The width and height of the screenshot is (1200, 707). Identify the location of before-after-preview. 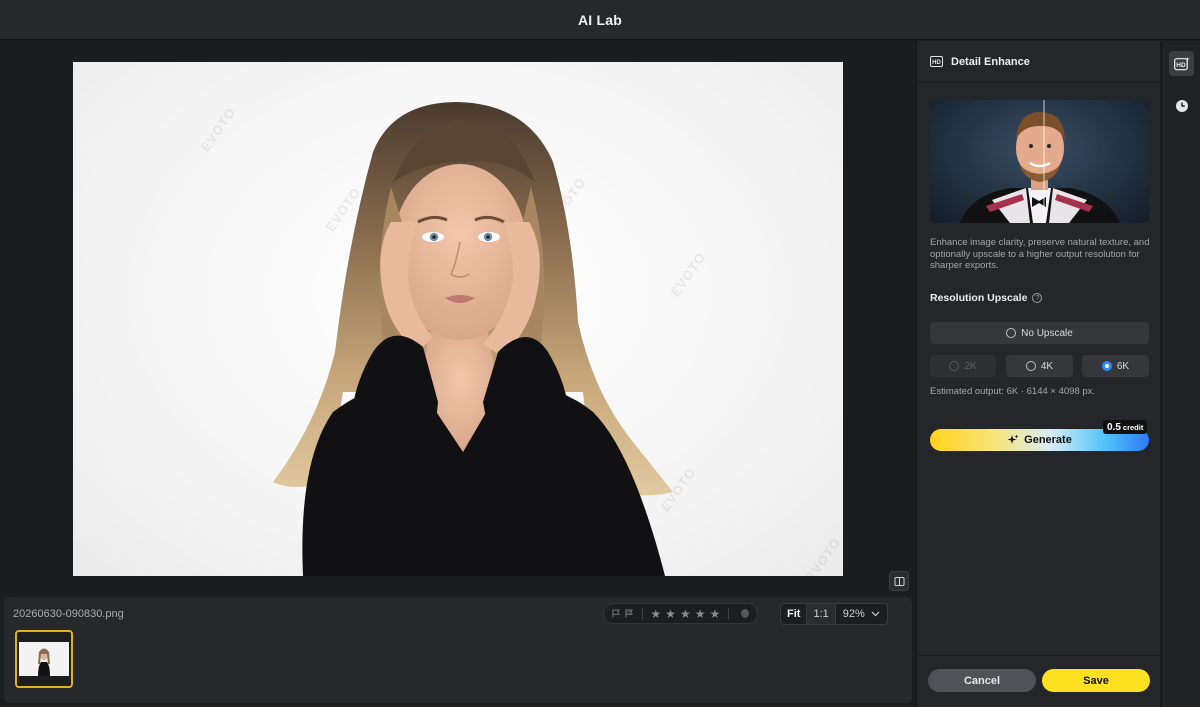
(1039, 161).